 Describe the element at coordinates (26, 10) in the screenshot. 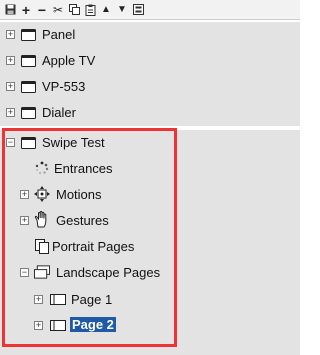

I see `add-icon: +` at that location.